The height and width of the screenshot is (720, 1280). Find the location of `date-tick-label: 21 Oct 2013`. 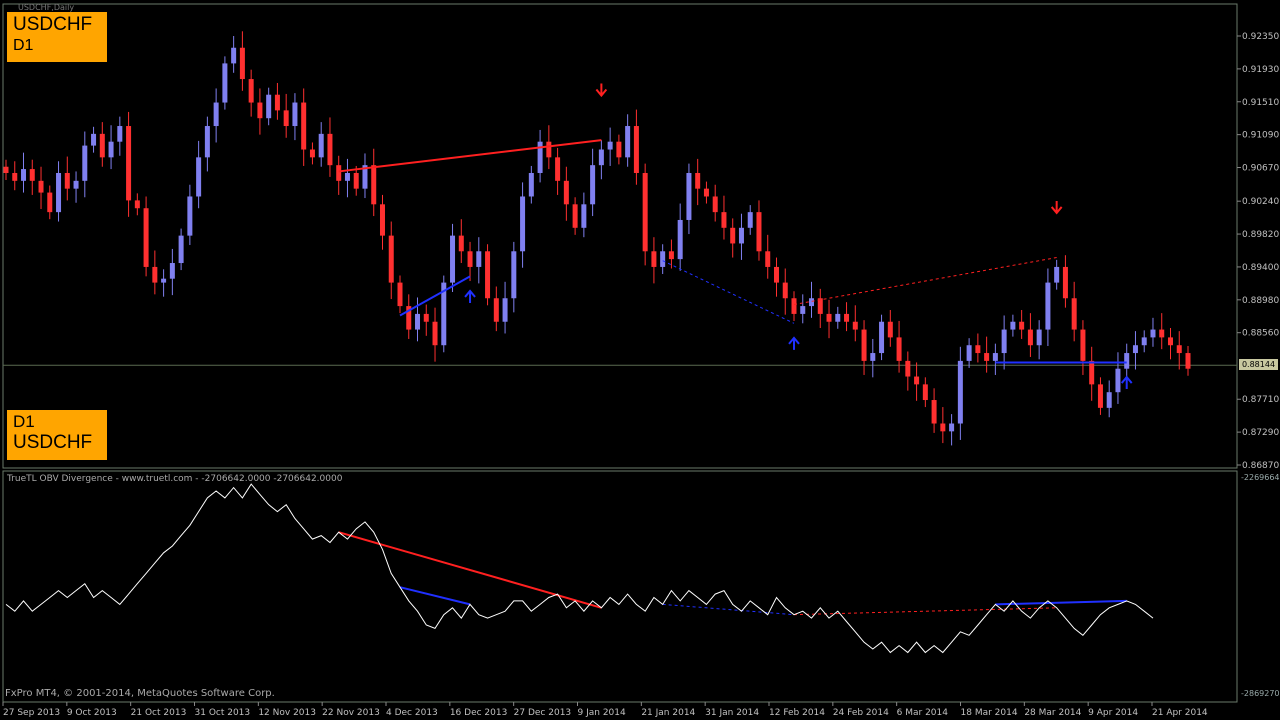

date-tick-label: 21 Oct 2013 is located at coordinates (159, 713).